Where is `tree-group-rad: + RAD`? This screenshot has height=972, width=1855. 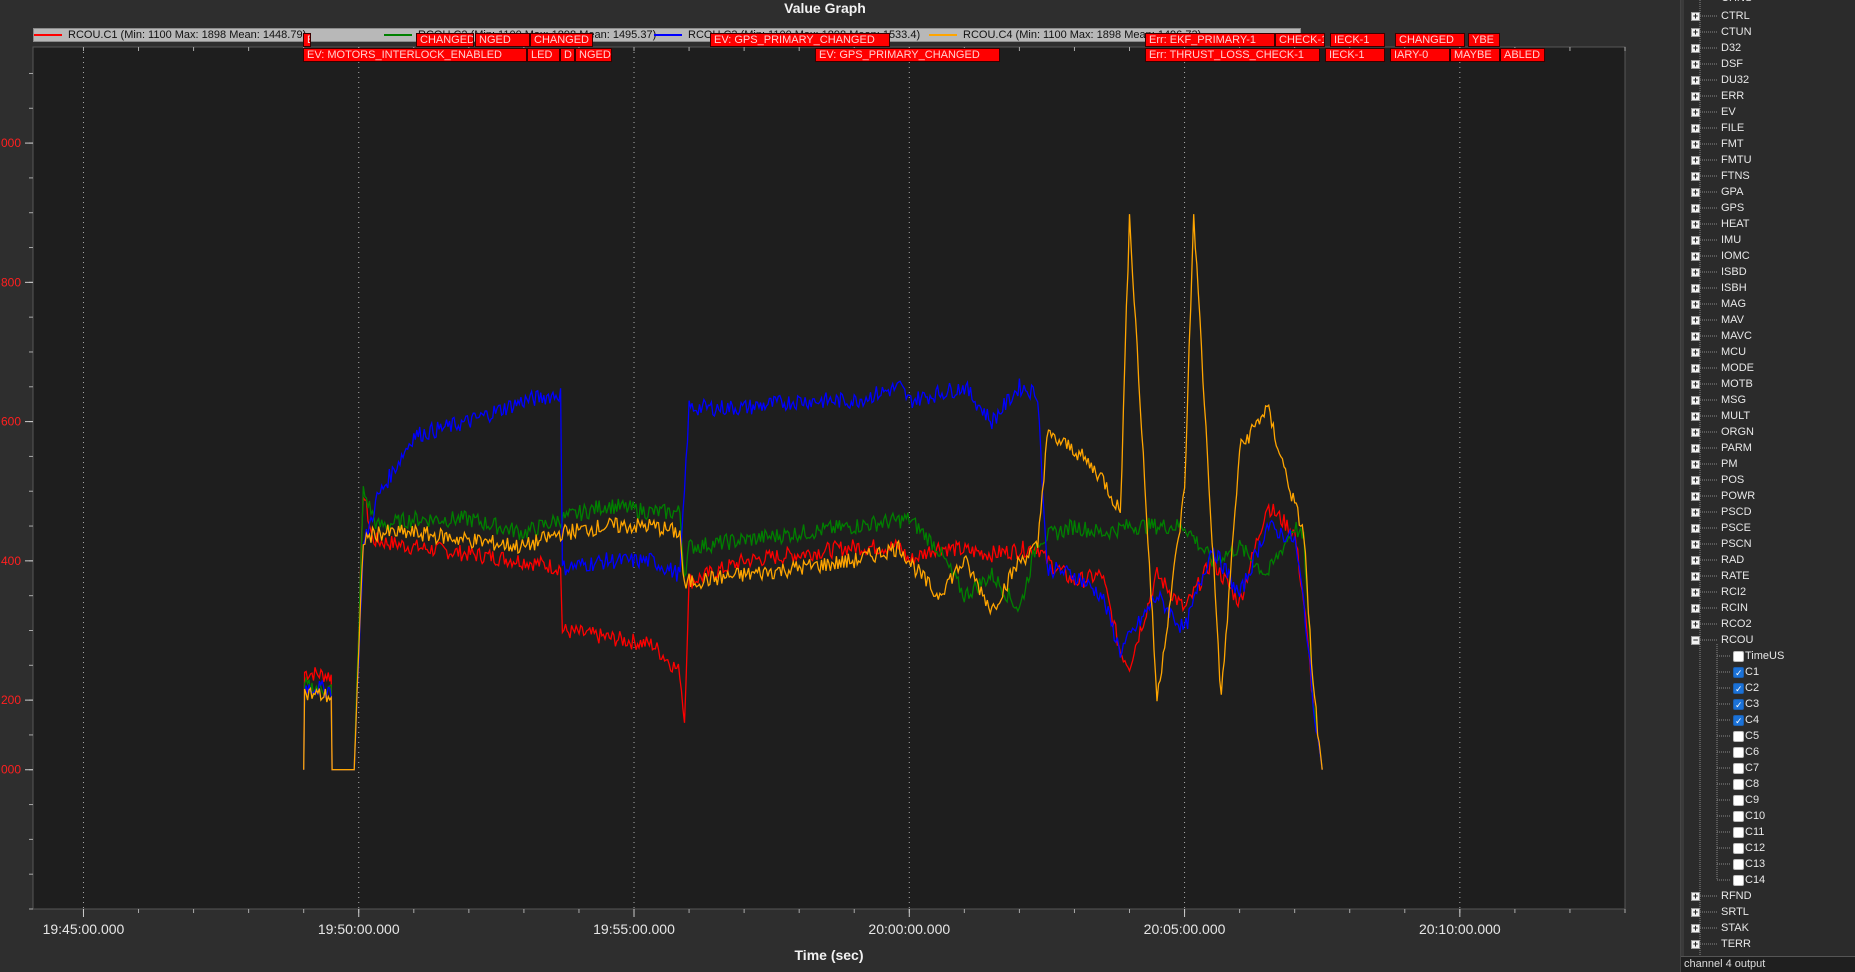
tree-group-rad: + RAD is located at coordinates (1768, 560).